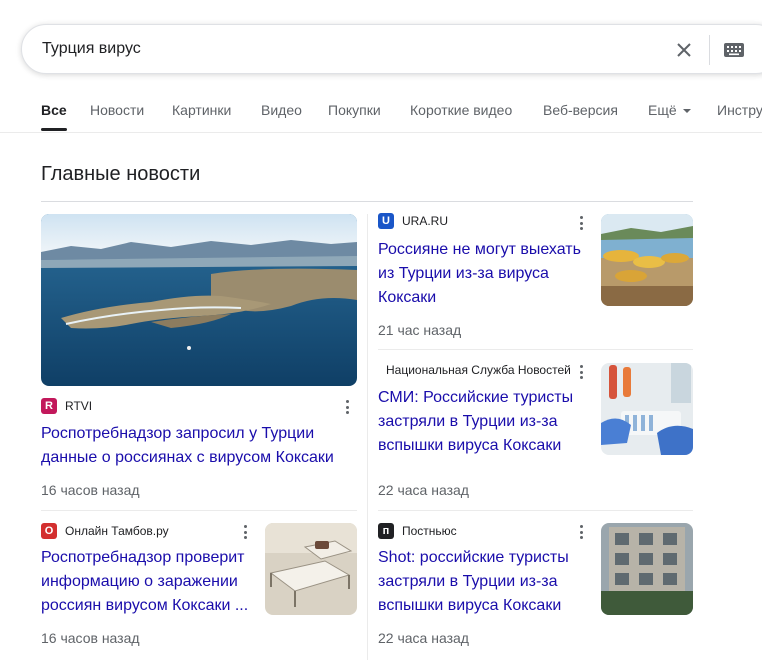 The width and height of the screenshot is (762, 660). What do you see at coordinates (79, 406) in the screenshot?
I see `source-name: RTVI` at bounding box center [79, 406].